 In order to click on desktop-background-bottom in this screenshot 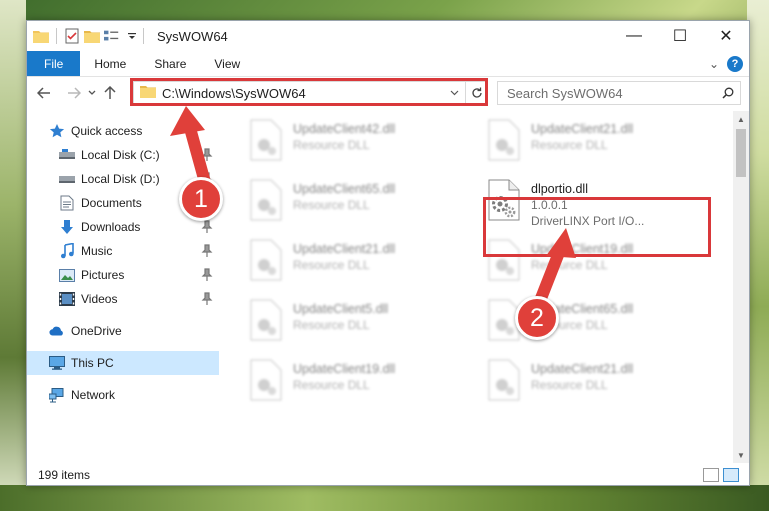, I will do `click(384, 498)`.